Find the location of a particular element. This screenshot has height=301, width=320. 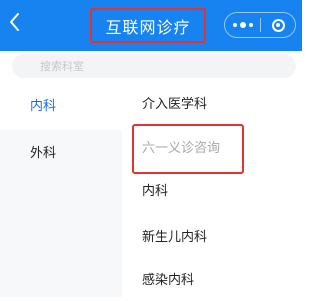

department-label: 内科 is located at coordinates (155, 191).